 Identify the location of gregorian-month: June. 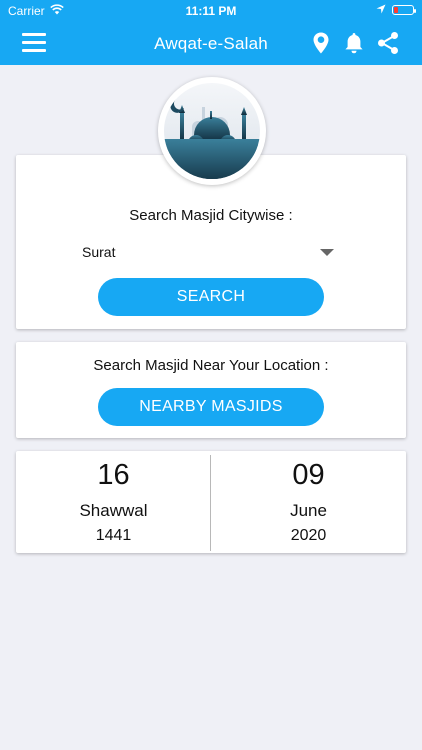
(308, 510).